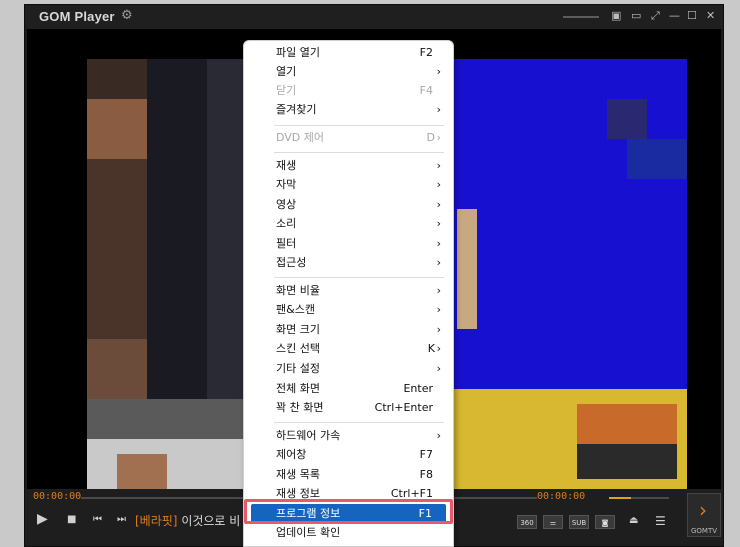  Describe the element at coordinates (348, 435) in the screenshot. I see `menu-item-hardware-acceleration: 하드웨어 가속 ›` at that location.